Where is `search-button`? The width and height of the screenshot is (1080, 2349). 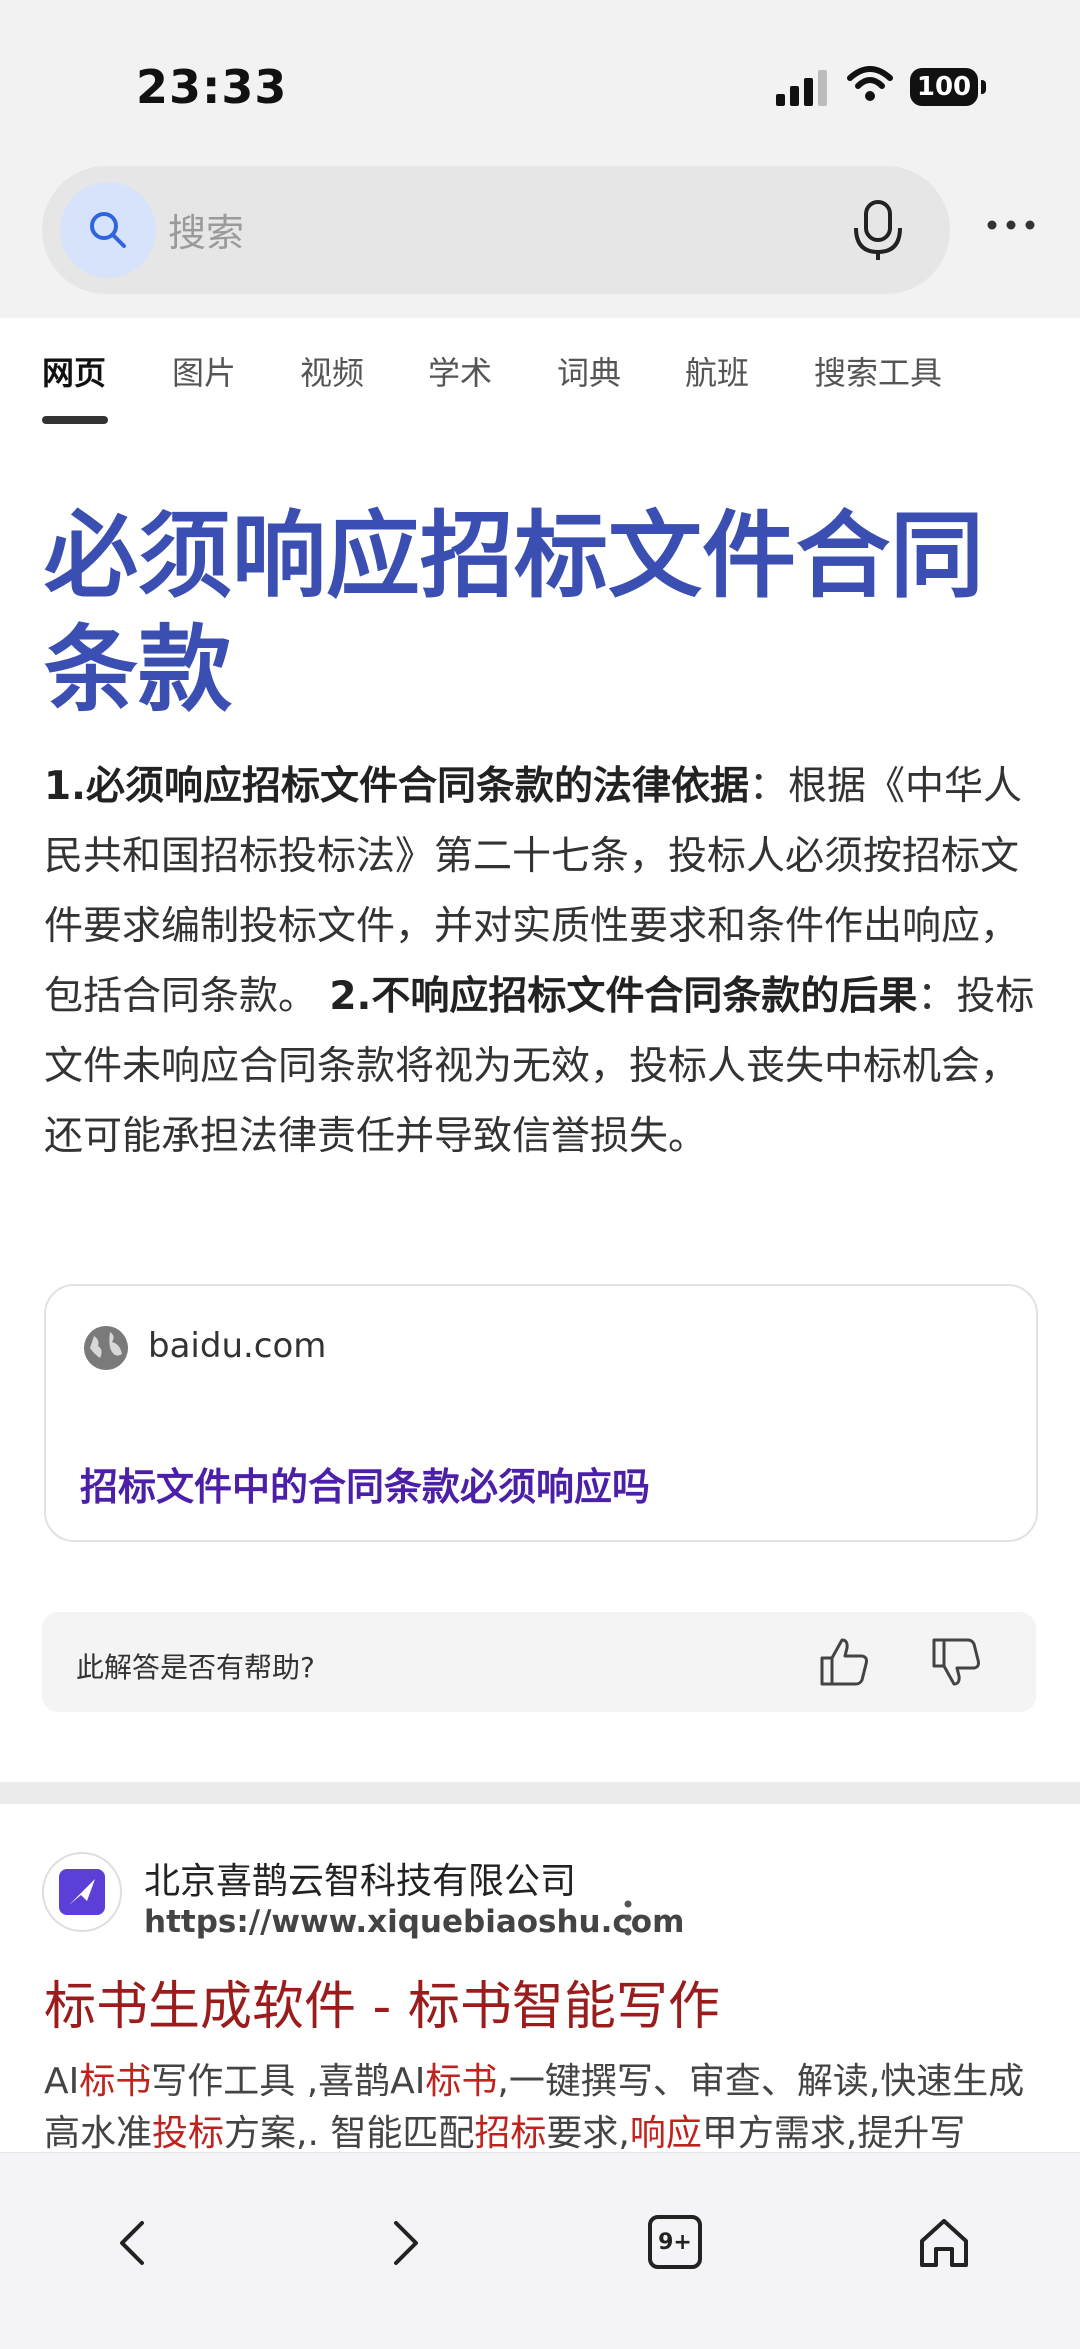 search-button is located at coordinates (108, 230).